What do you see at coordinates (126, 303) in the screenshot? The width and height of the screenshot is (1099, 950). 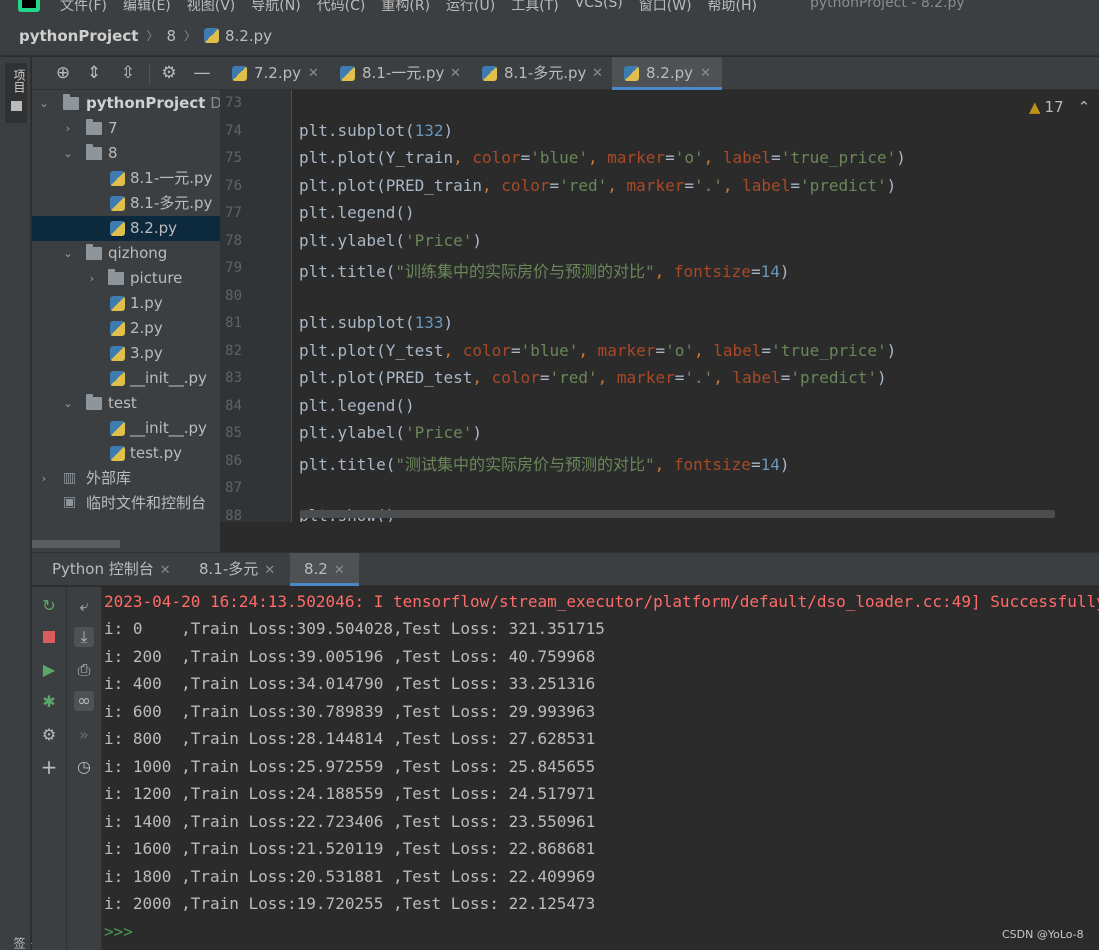 I see `tree-item-file: 1.py` at bounding box center [126, 303].